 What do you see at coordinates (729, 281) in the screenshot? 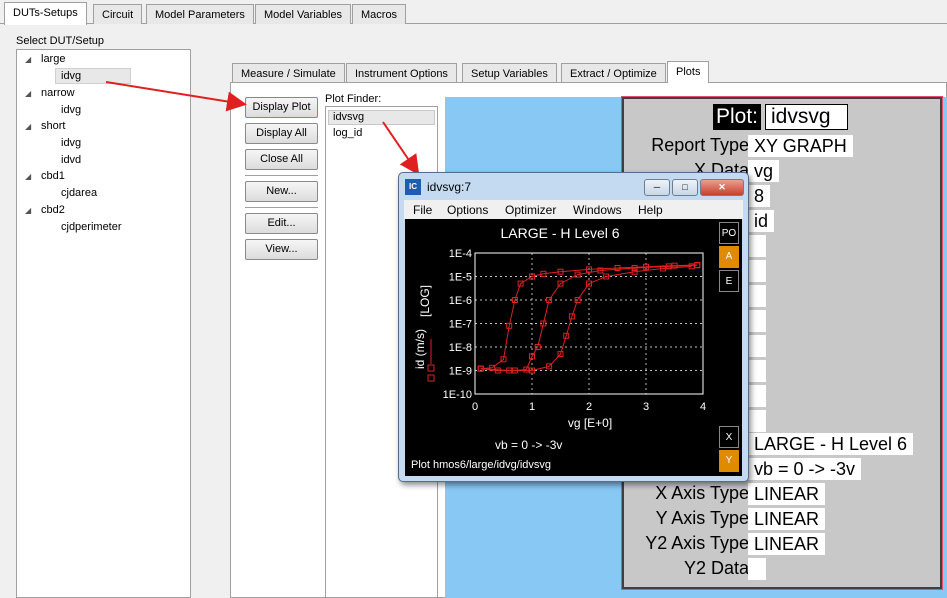
I see `e-button: E` at bounding box center [729, 281].